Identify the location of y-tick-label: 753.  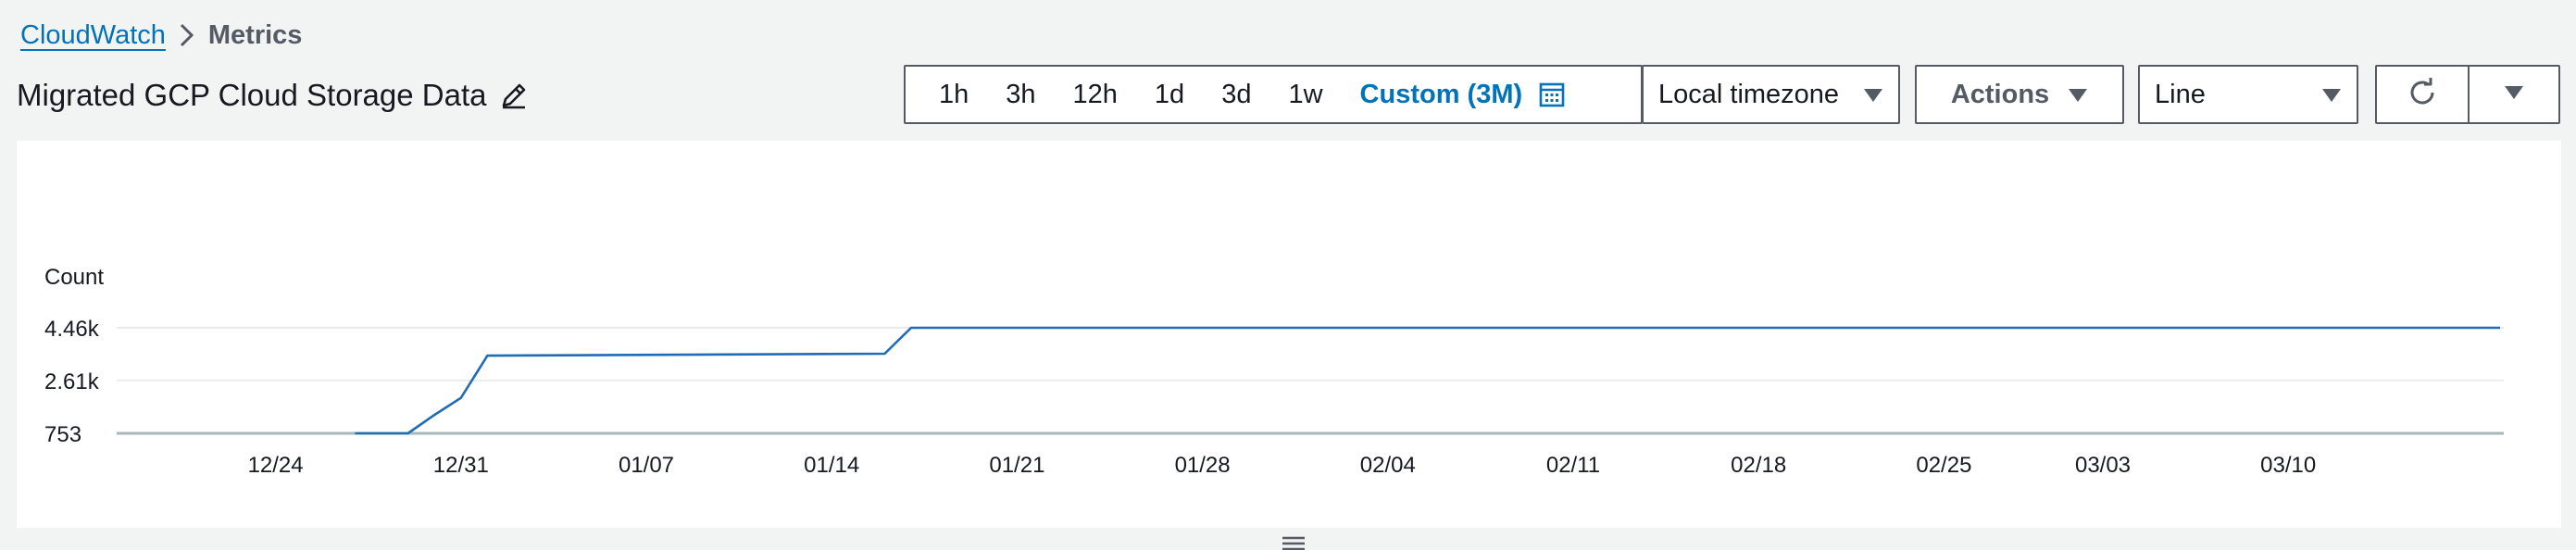
(62, 435).